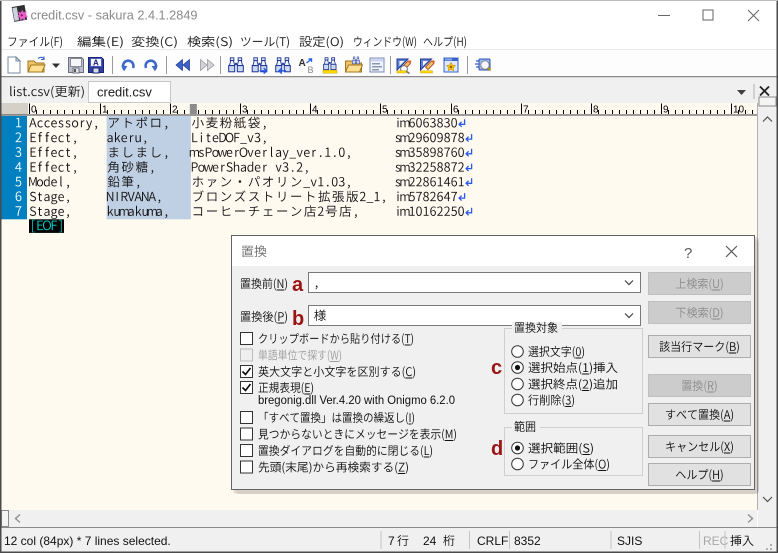 The width and height of the screenshot is (778, 553). What do you see at coordinates (430, 541) in the screenshot?
I see `svg-text: 24` at bounding box center [430, 541].